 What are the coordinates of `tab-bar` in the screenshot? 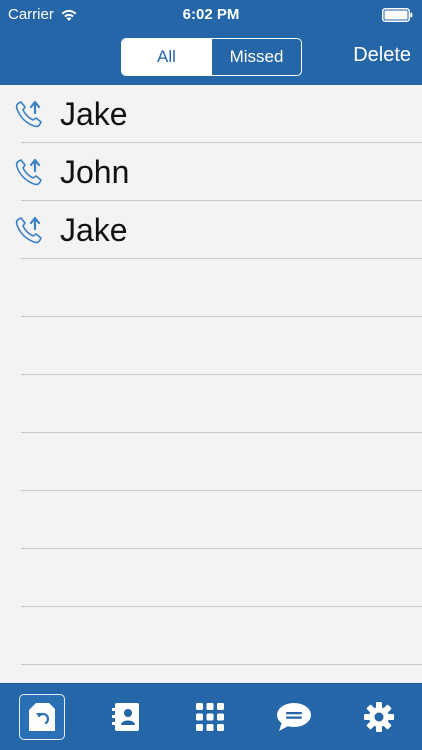 It's located at (211, 716).